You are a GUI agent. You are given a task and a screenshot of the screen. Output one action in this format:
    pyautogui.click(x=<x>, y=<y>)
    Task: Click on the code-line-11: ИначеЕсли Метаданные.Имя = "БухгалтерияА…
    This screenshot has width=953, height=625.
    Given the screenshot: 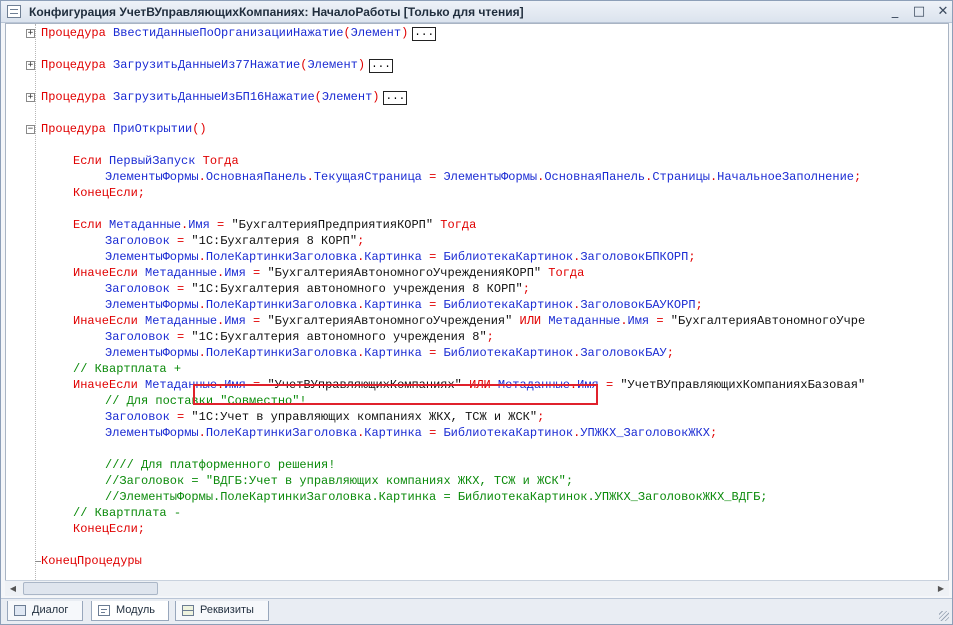 What is the action you would take?
    pyautogui.click(x=329, y=273)
    